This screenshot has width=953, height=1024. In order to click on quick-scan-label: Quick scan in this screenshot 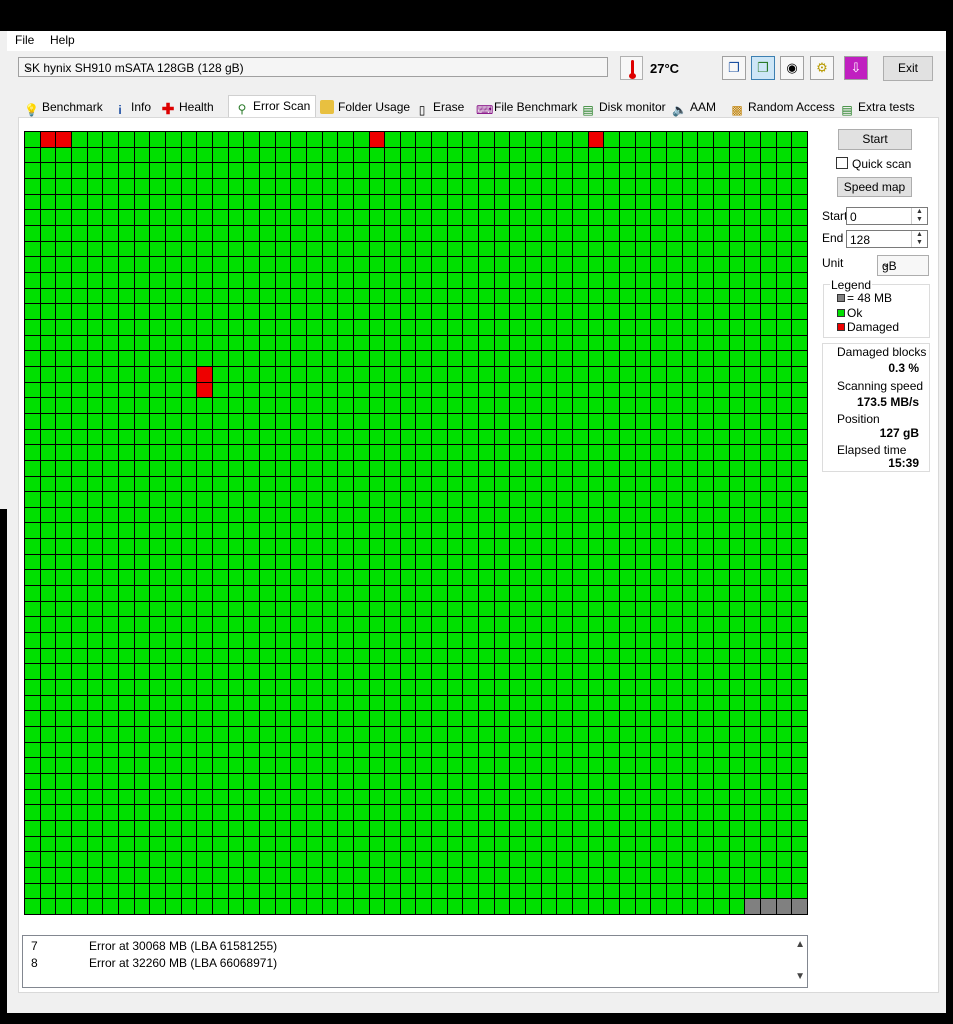, I will do `click(881, 164)`.